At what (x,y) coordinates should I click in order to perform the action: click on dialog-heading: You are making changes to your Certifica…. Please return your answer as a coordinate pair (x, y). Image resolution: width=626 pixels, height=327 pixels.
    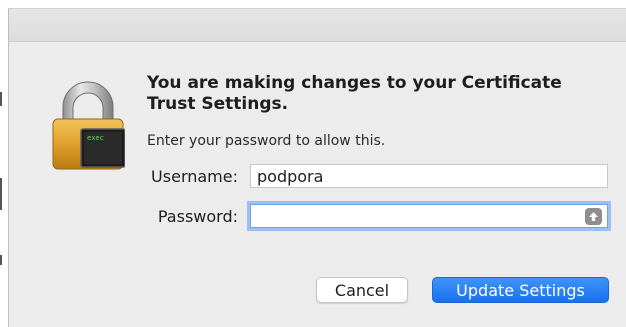
    Looking at the image, I should click on (354, 93).